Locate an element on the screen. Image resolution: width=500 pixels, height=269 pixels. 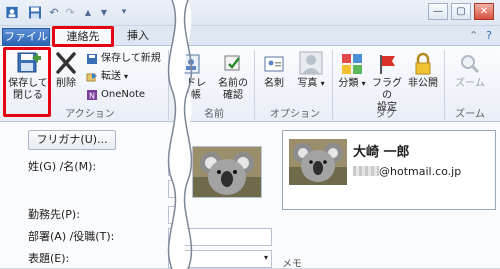
zoom-button: ズーム is located at coordinates (470, 71).